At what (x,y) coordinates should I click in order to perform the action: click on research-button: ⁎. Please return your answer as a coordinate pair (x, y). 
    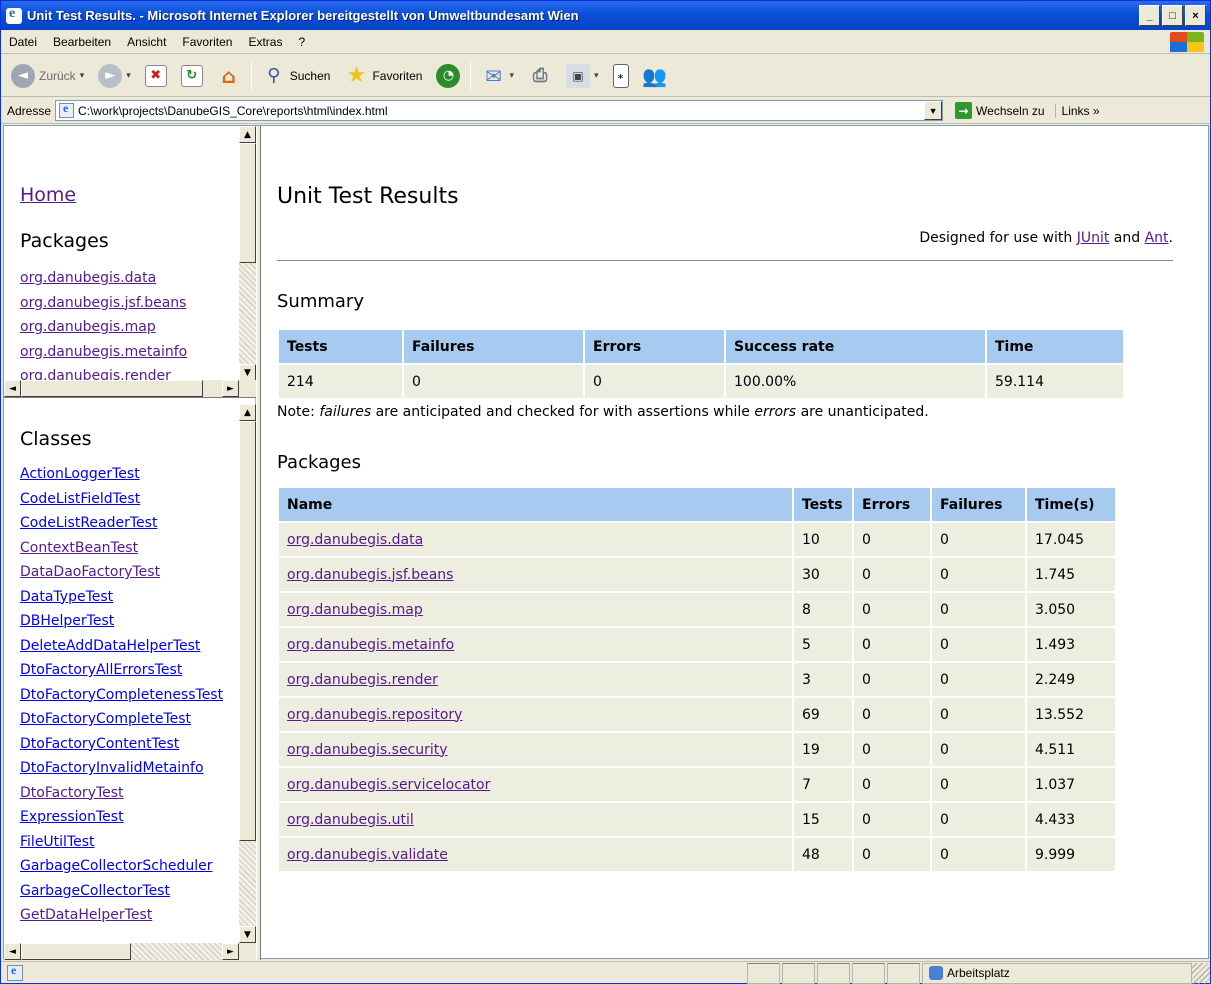
    Looking at the image, I should click on (621, 76).